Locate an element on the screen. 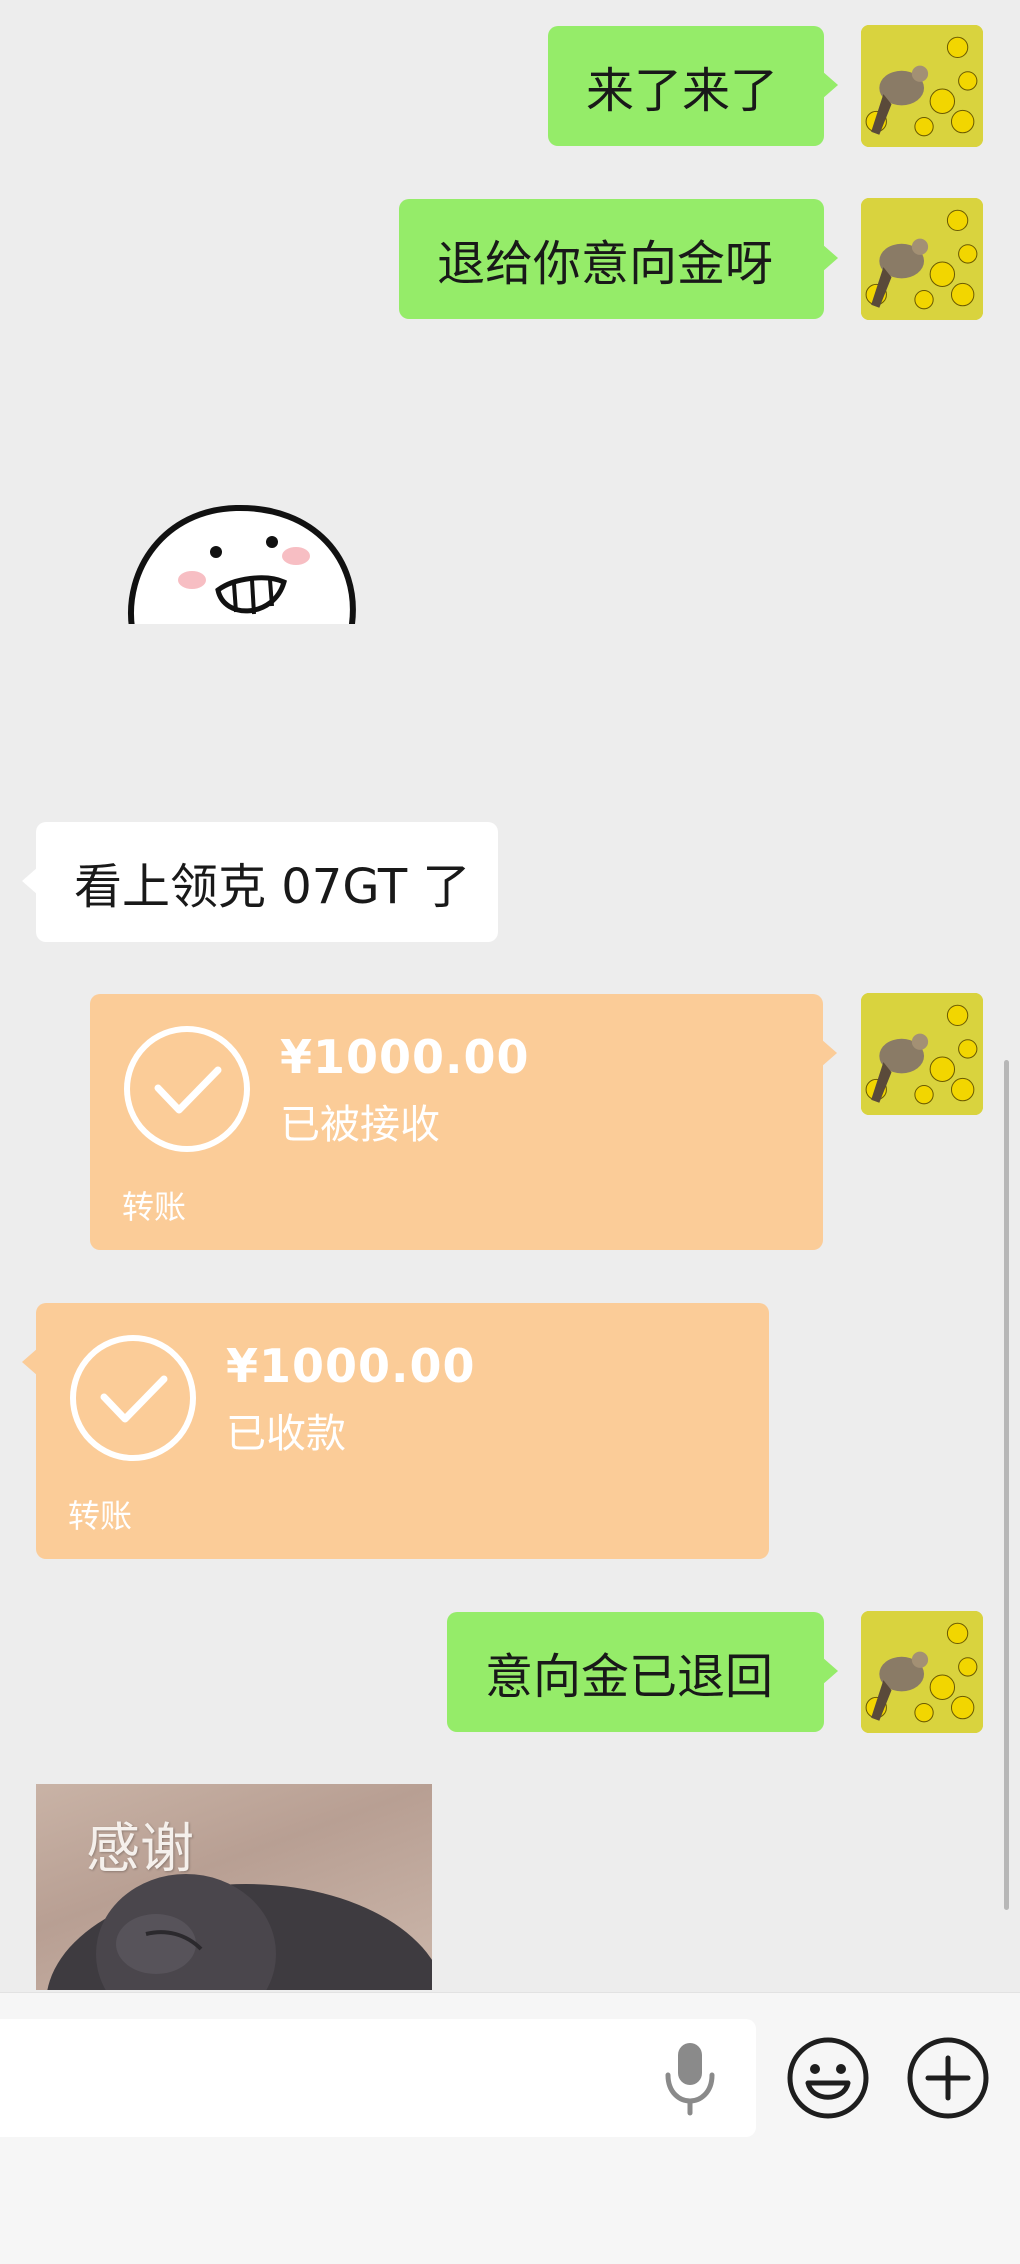  smiley-icon is located at coordinates (828, 2078).